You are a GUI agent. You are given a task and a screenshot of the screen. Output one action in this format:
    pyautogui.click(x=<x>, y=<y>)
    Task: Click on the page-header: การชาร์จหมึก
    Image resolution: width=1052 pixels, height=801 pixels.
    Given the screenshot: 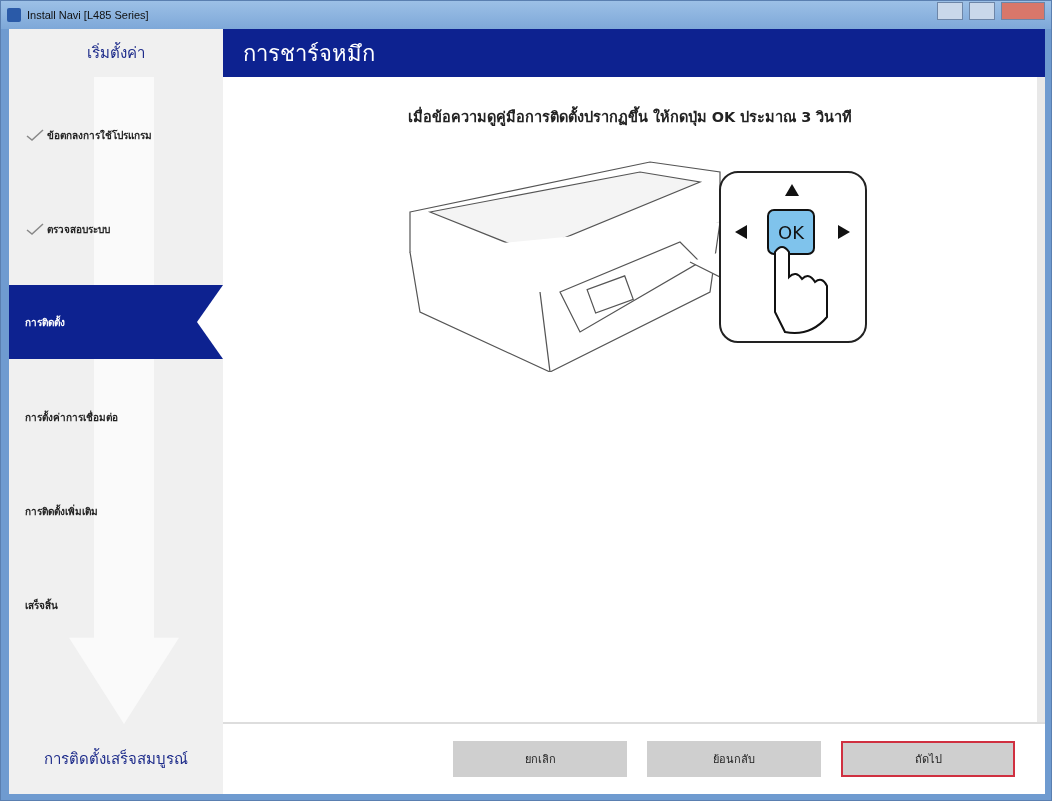 What is the action you would take?
    pyautogui.click(x=634, y=53)
    